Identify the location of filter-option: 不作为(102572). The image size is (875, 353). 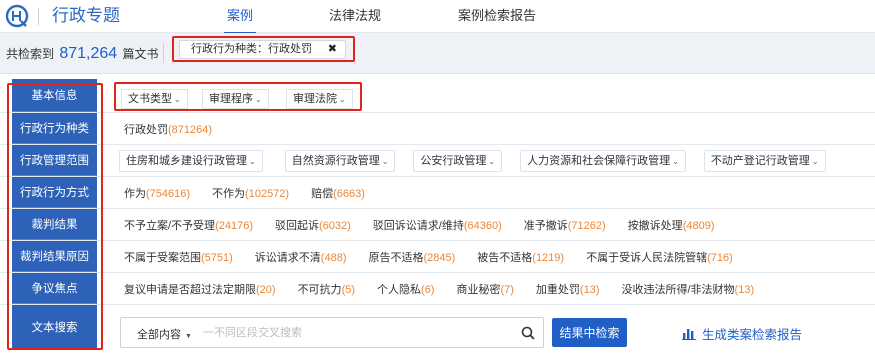
(250, 193).